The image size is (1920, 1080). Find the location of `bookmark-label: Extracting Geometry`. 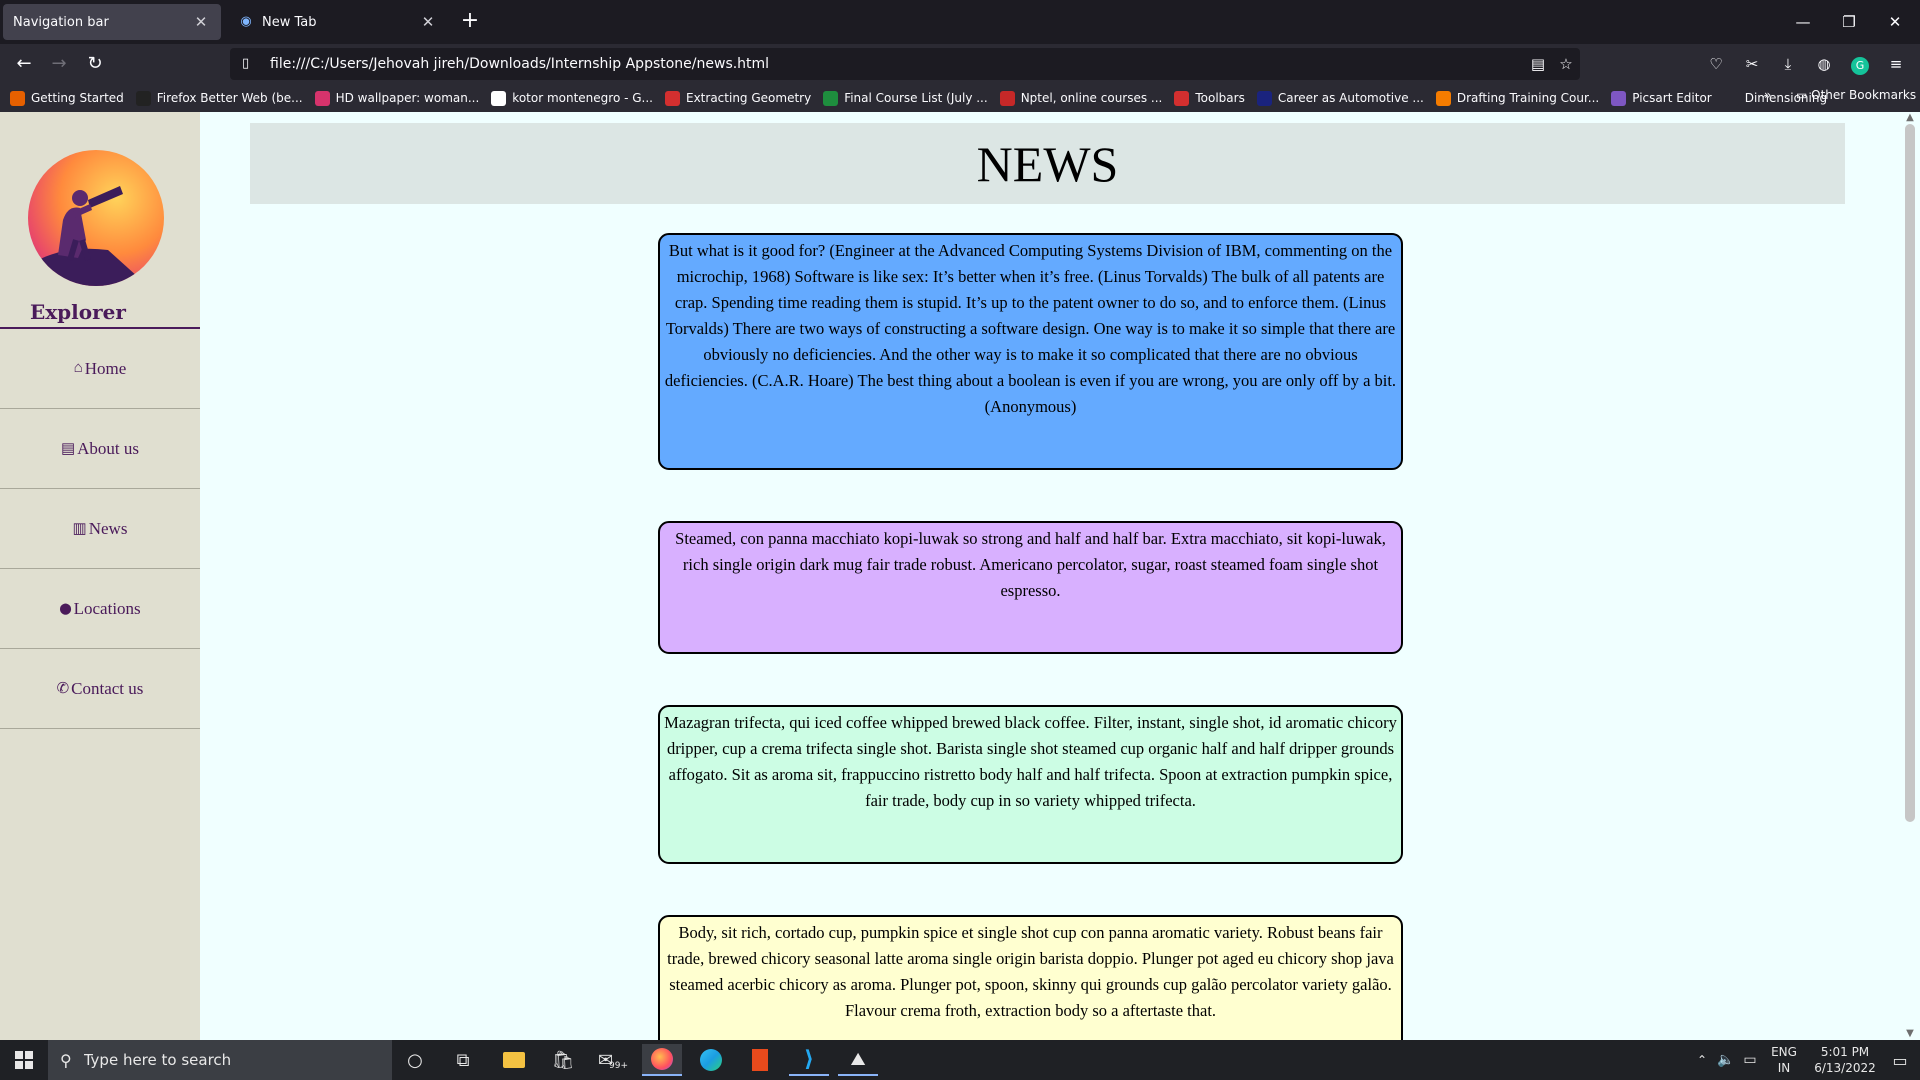

bookmark-label: Extracting Geometry is located at coordinates (749, 98).